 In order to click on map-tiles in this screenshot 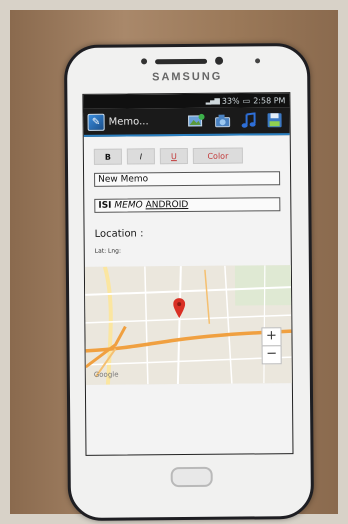, I will do `click(188, 325)`.